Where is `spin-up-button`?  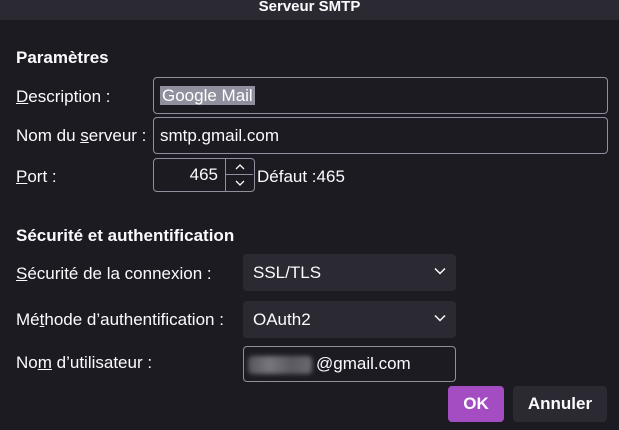 spin-up-button is located at coordinates (239, 167).